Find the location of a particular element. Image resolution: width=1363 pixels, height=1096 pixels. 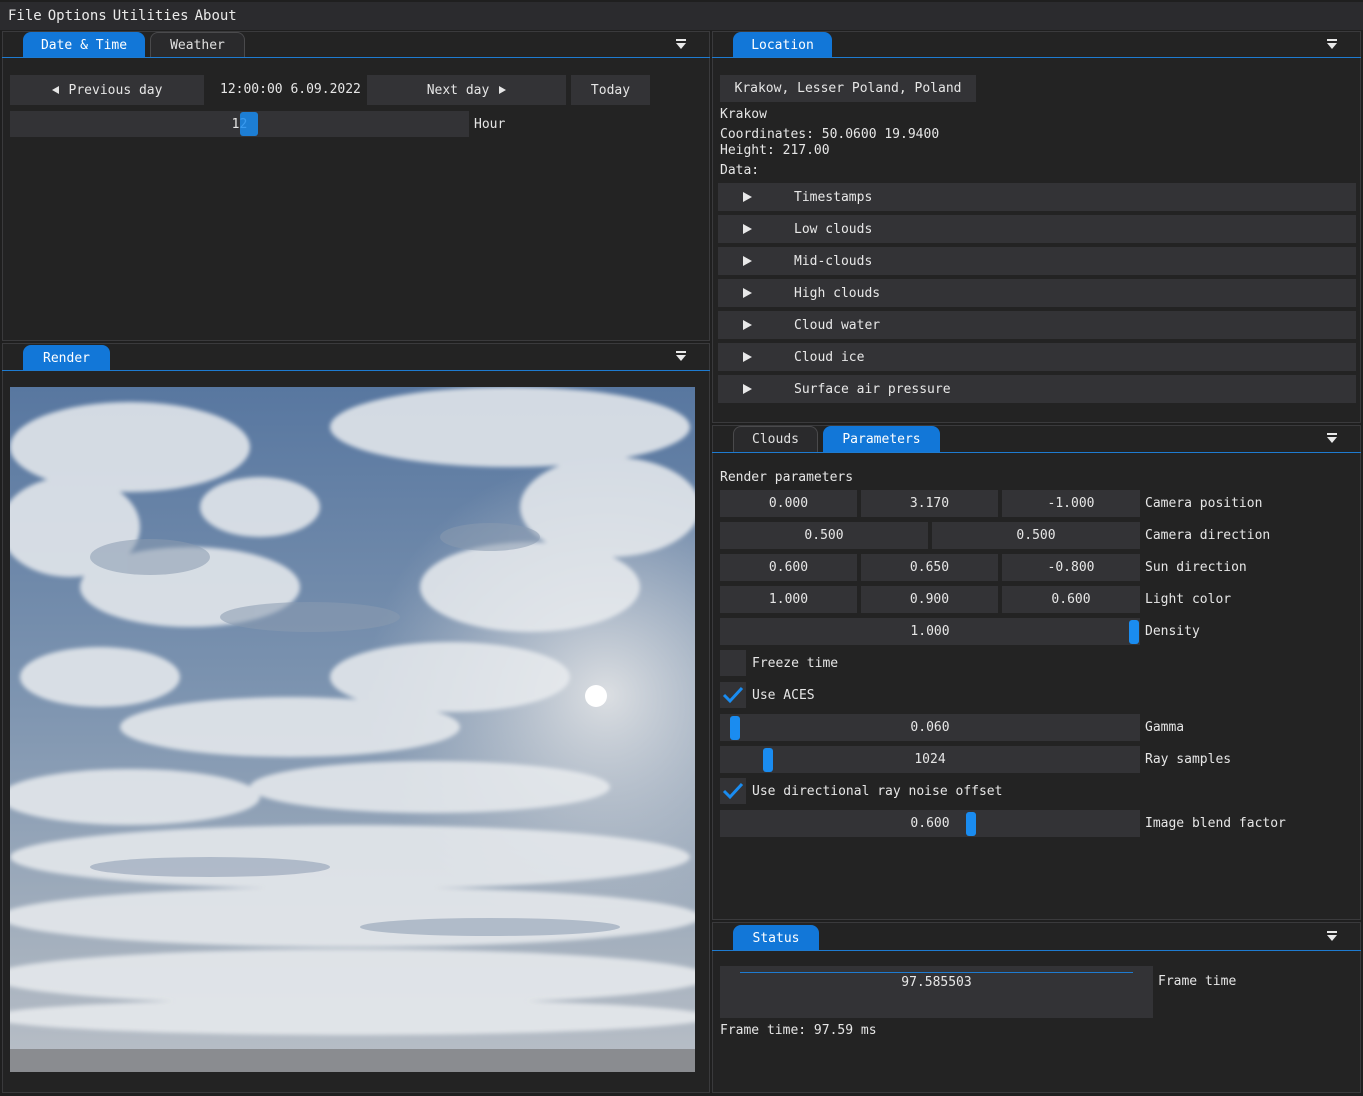

camera-direction-x: 0.500 is located at coordinates (824, 535).